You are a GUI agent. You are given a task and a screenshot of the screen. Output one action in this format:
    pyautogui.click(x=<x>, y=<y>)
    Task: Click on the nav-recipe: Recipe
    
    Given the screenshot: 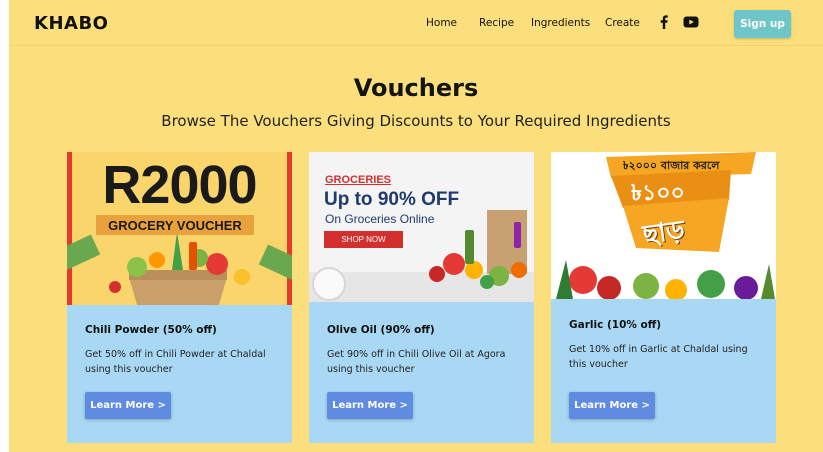 What is the action you would take?
    pyautogui.click(x=496, y=23)
    